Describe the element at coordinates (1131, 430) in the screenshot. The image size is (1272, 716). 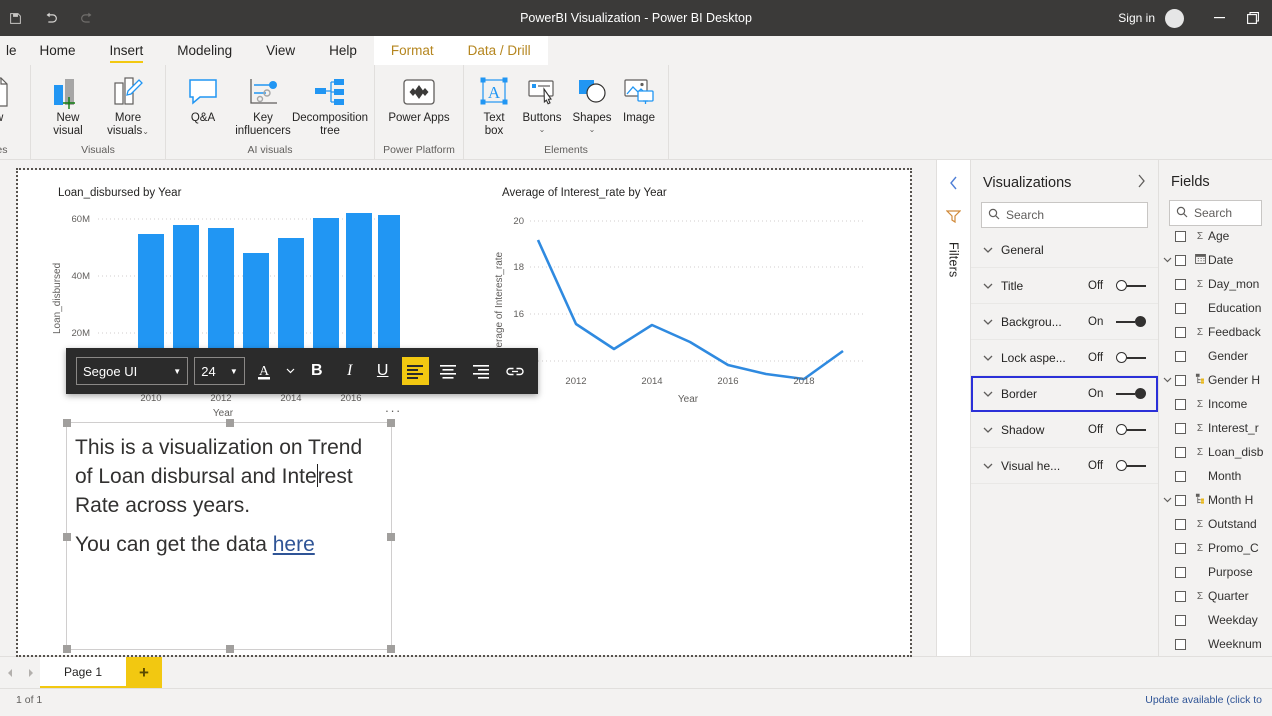
I see `toggle-shadow` at that location.